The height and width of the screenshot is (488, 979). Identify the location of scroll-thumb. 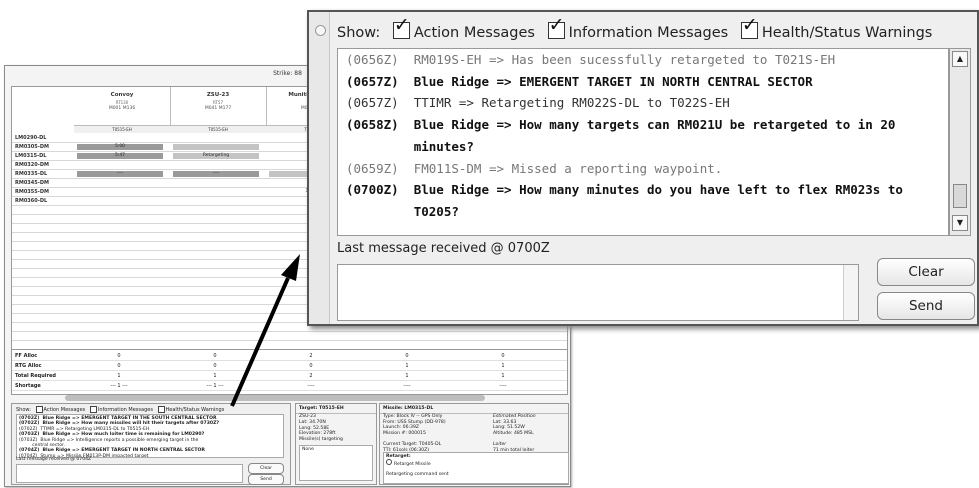
(960, 196).